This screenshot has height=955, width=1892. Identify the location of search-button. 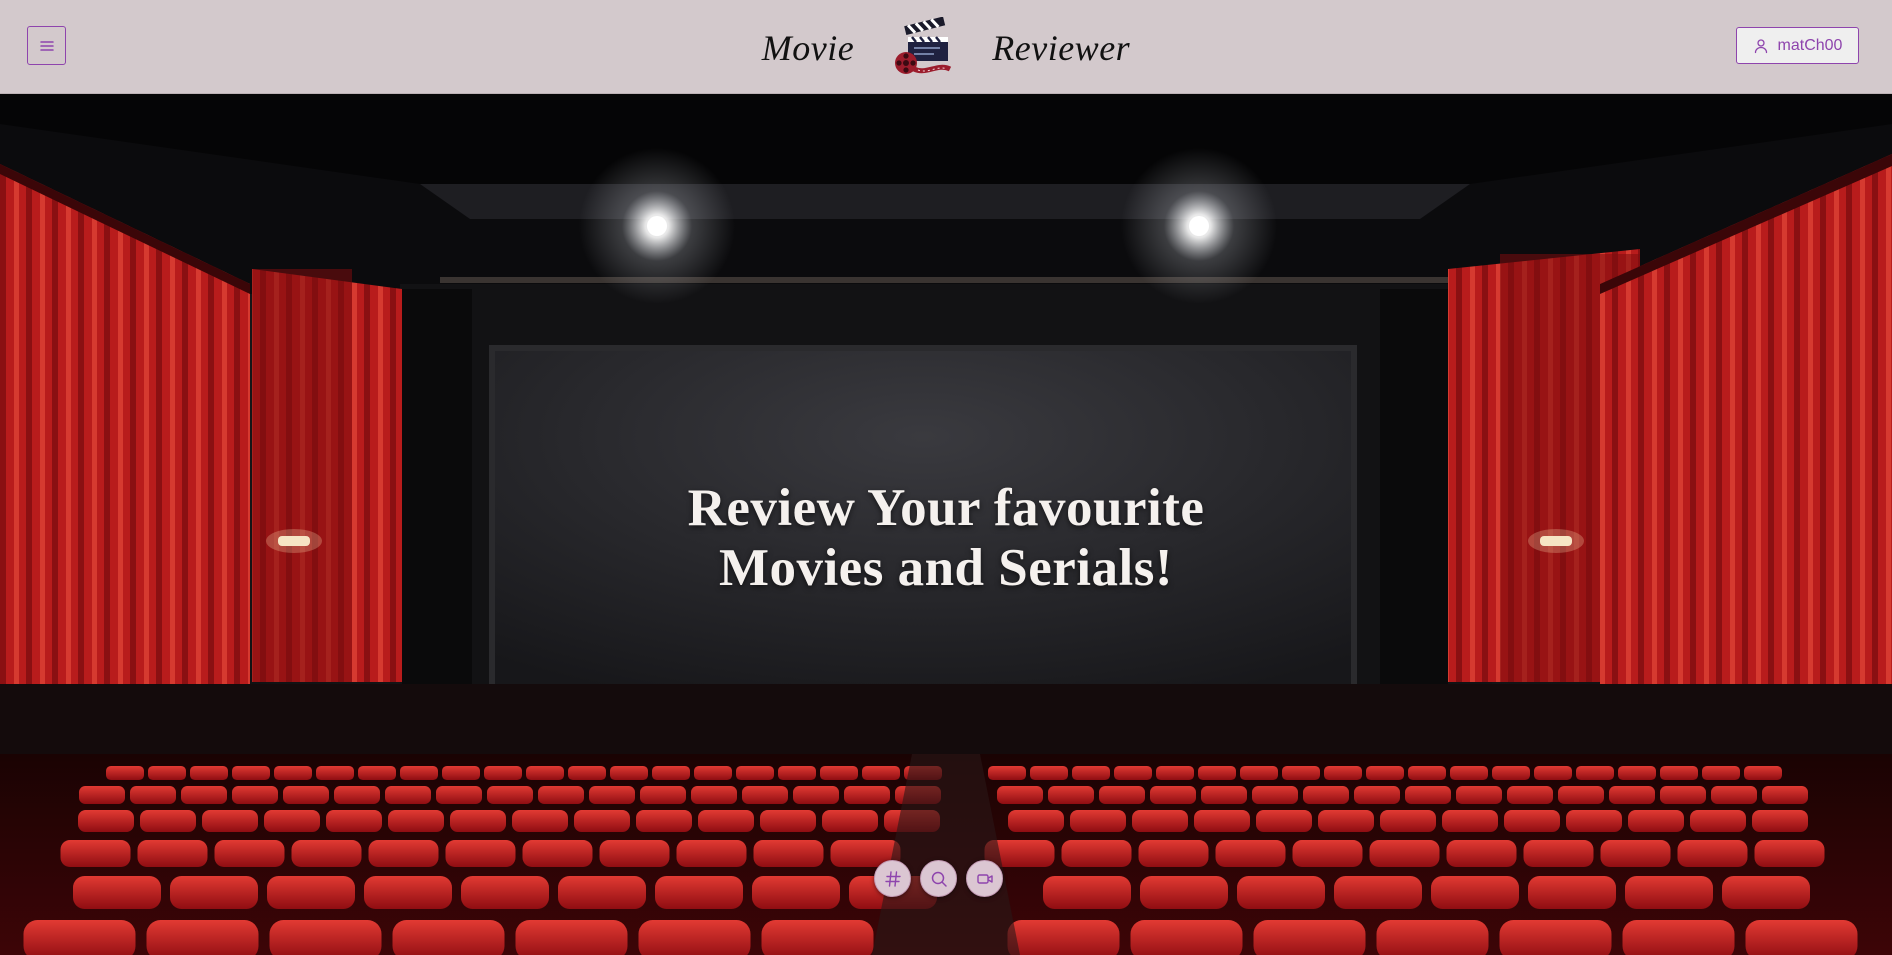
(938, 878).